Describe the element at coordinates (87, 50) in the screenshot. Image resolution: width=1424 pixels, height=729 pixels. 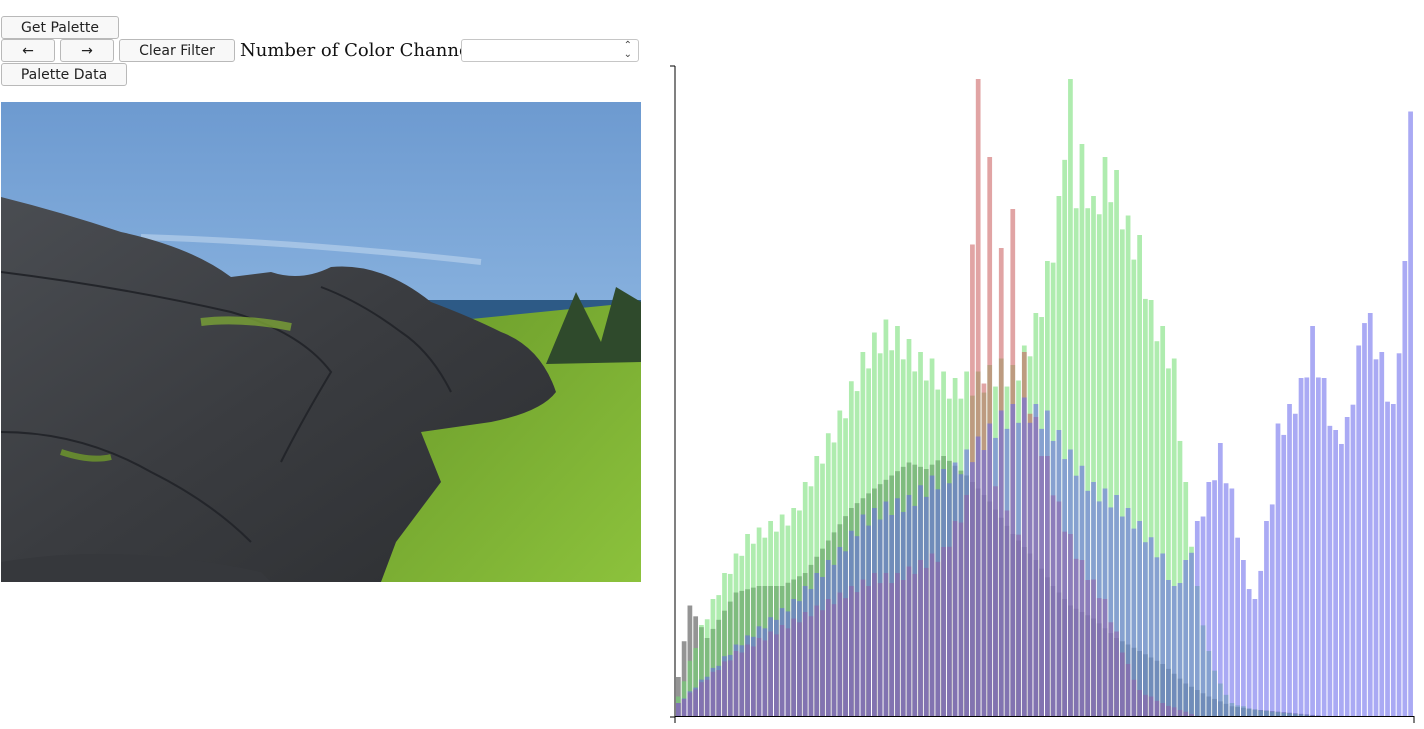
I see `next-button: →` at that location.